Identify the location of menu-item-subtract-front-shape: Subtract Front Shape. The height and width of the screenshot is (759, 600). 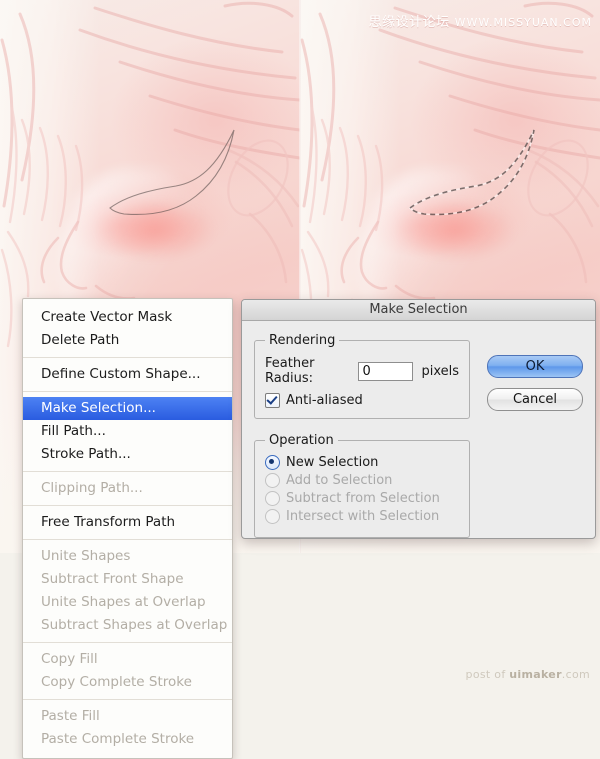
(112, 579).